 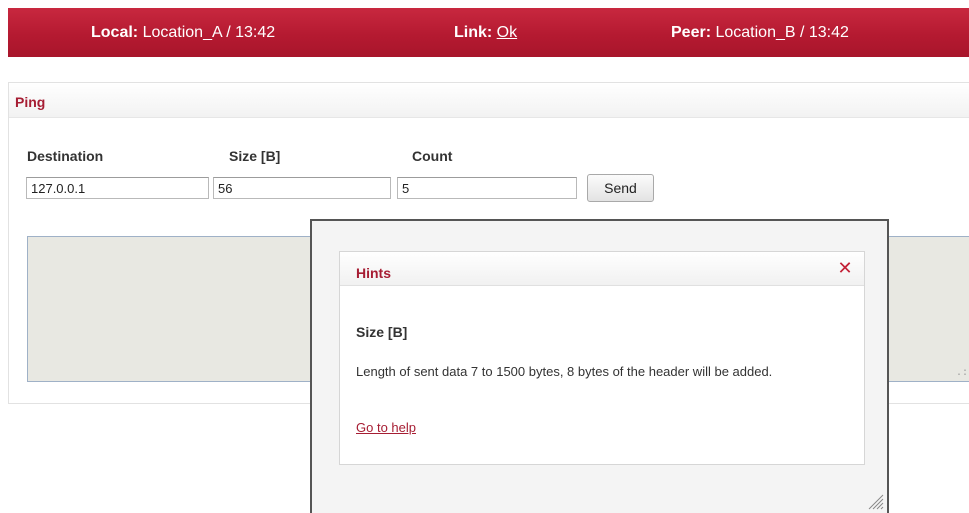 What do you see at coordinates (117, 188) in the screenshot?
I see `destination-input` at bounding box center [117, 188].